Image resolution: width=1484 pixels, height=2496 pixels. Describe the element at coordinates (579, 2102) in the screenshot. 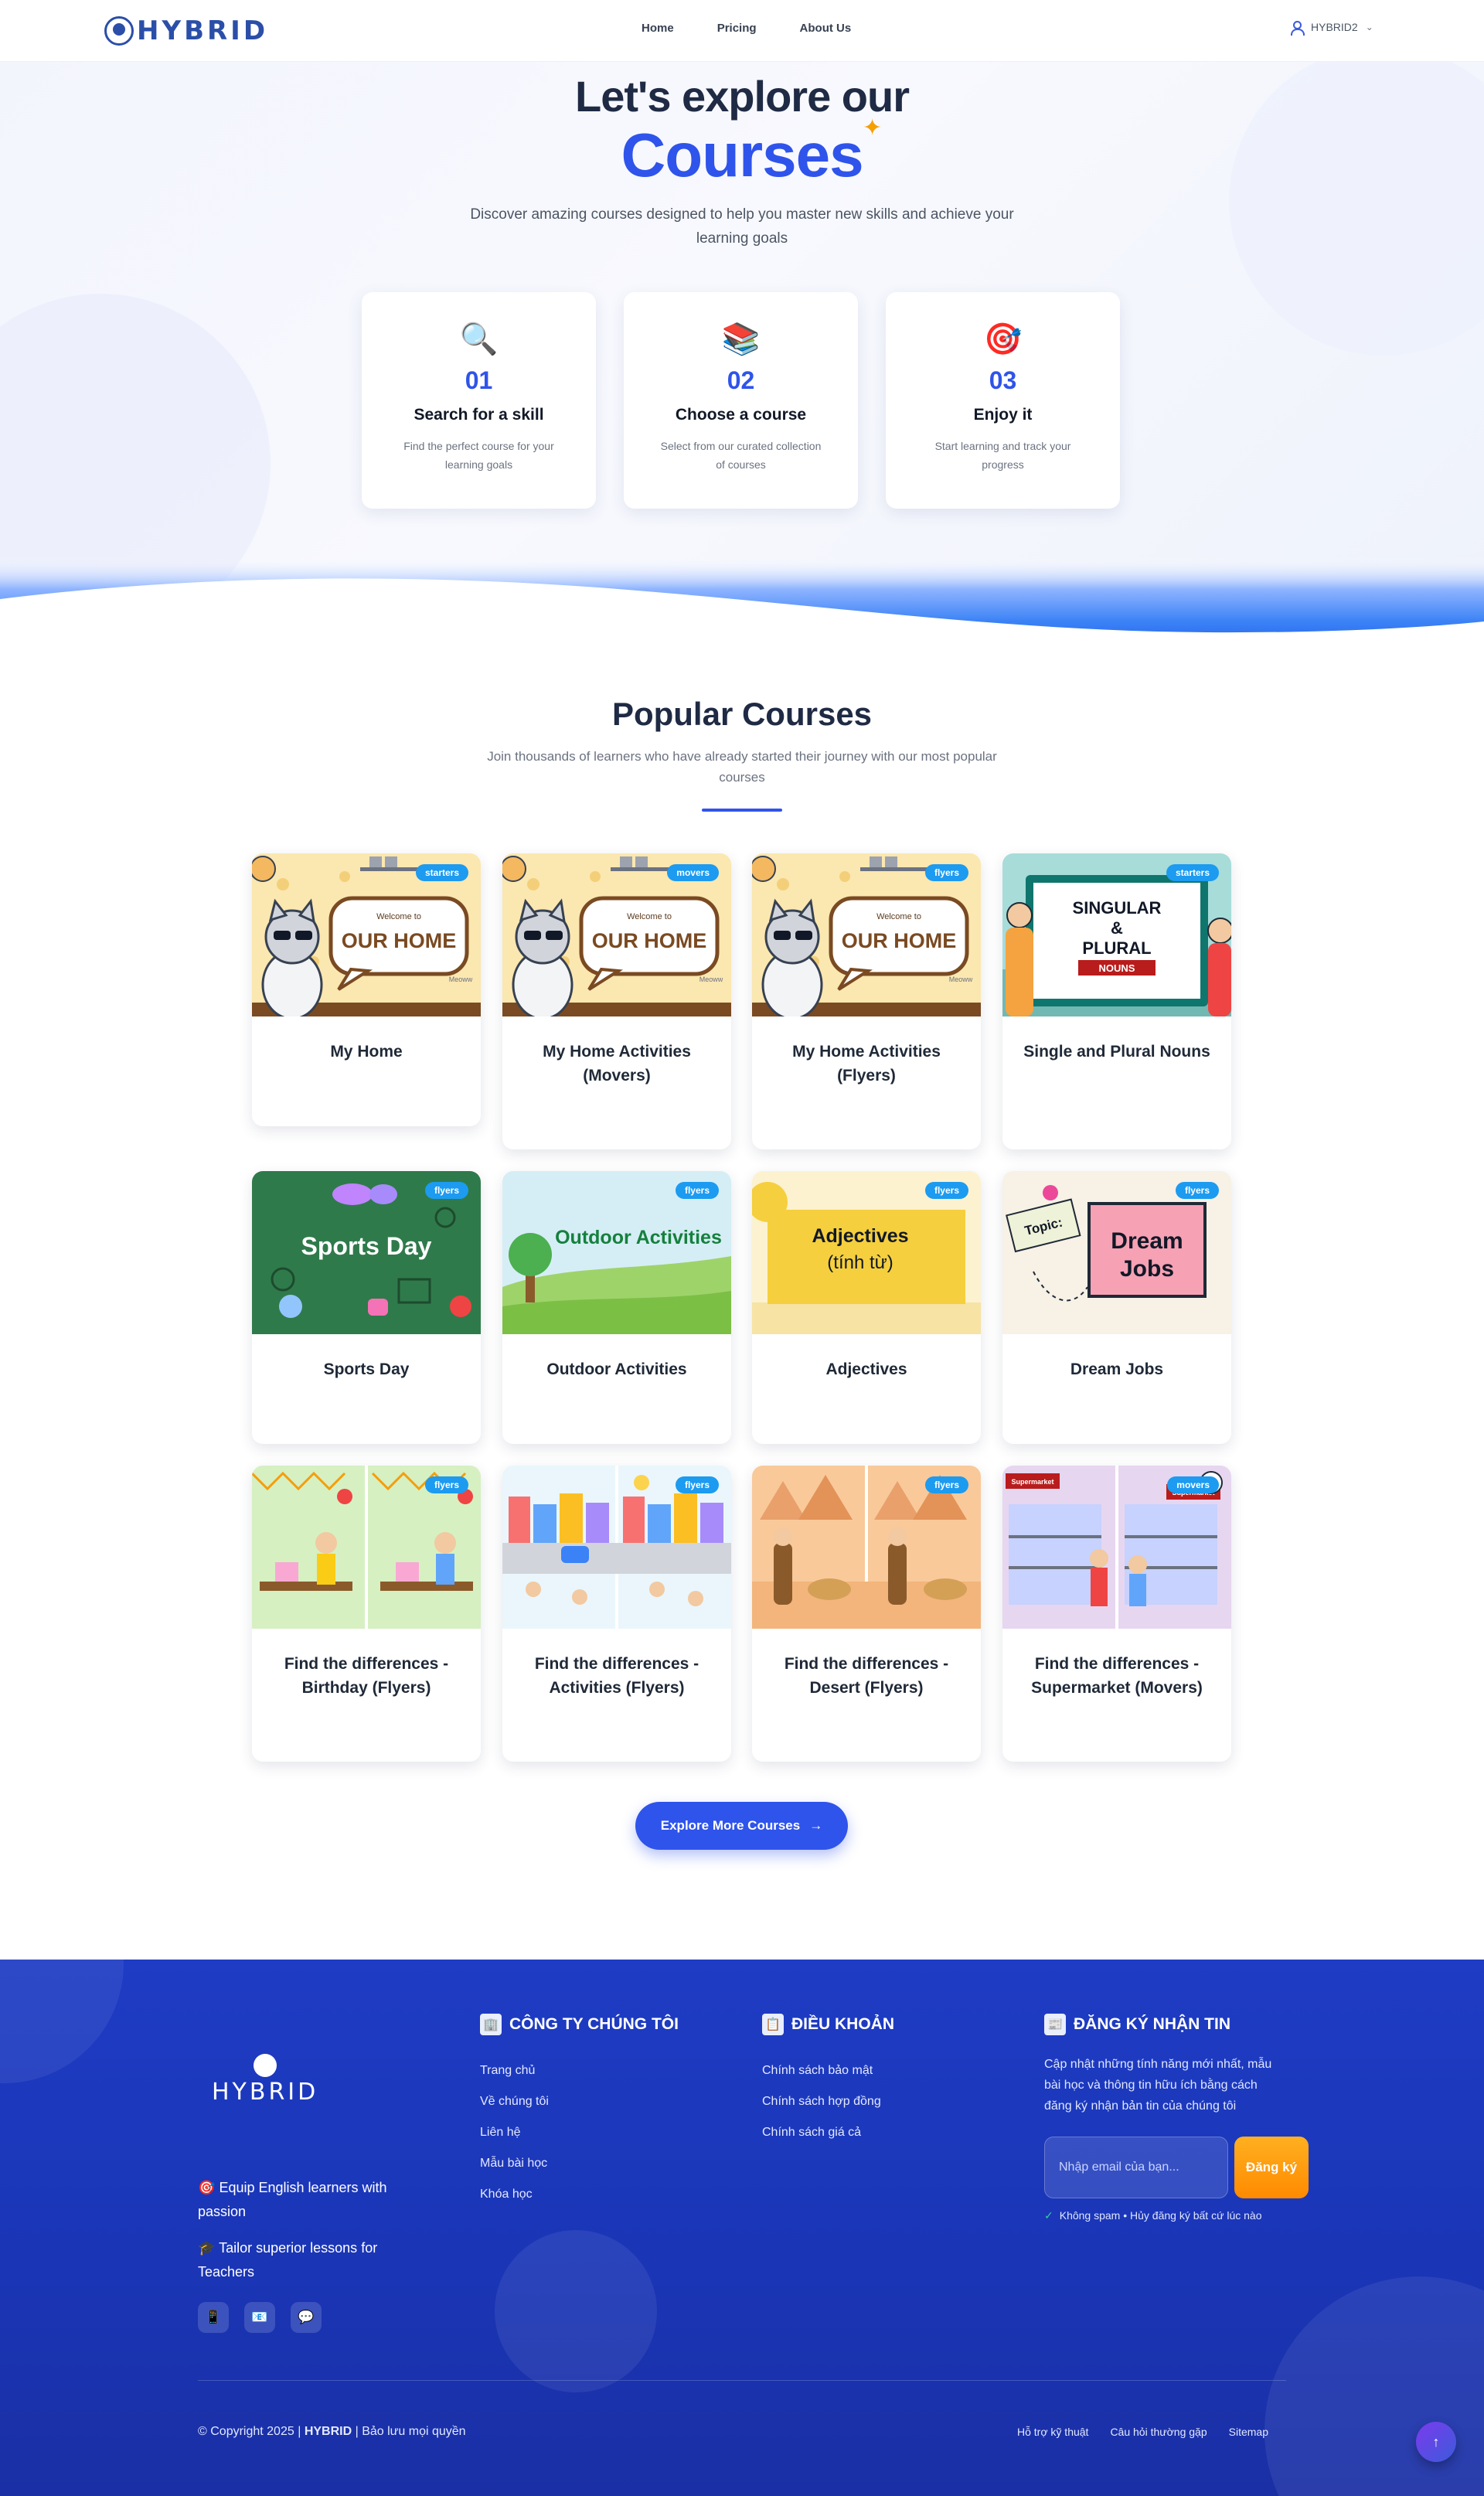

I see `footer-link-about: Về chúng tôi` at that location.